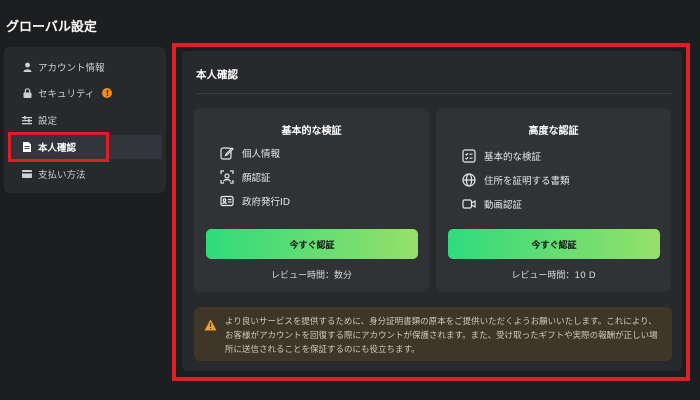 The image size is (700, 400). Describe the element at coordinates (66, 94) in the screenshot. I see `sidebar-item-label: セキュリティ` at that location.